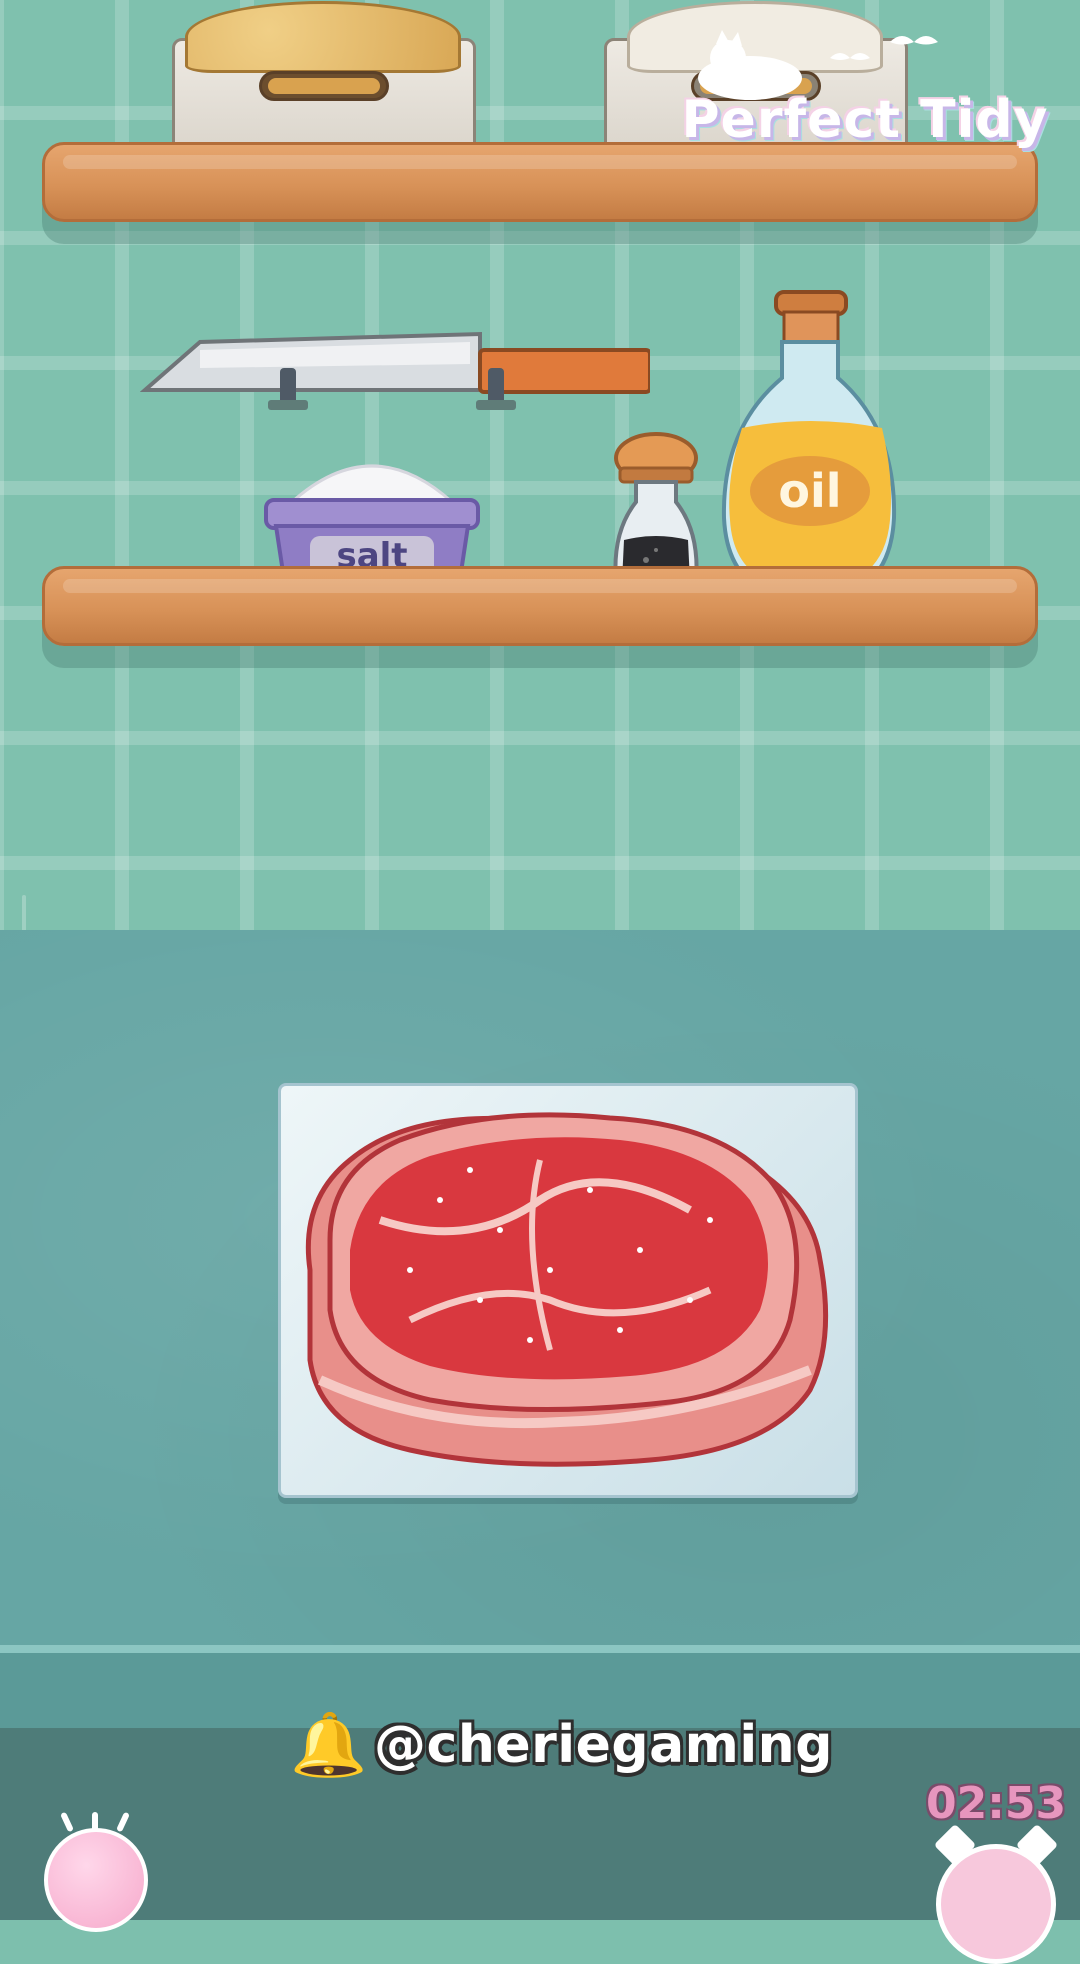 This screenshot has height=1964, width=1080. What do you see at coordinates (996, 1904) in the screenshot?
I see `clock-icon` at bounding box center [996, 1904].